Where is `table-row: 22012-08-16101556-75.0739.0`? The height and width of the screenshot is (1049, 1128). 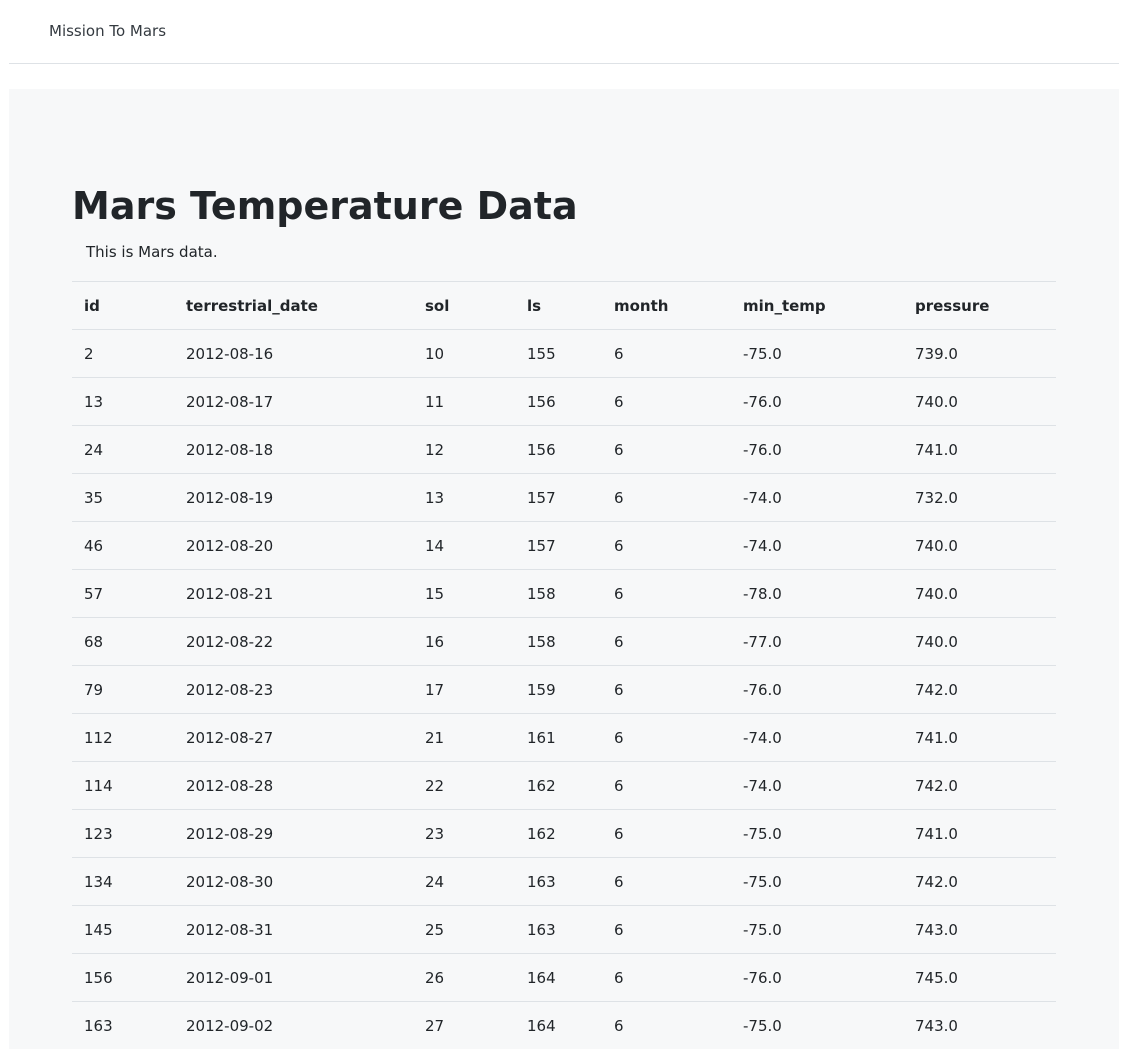 table-row: 22012-08-16101556-75.0739.0 is located at coordinates (564, 354).